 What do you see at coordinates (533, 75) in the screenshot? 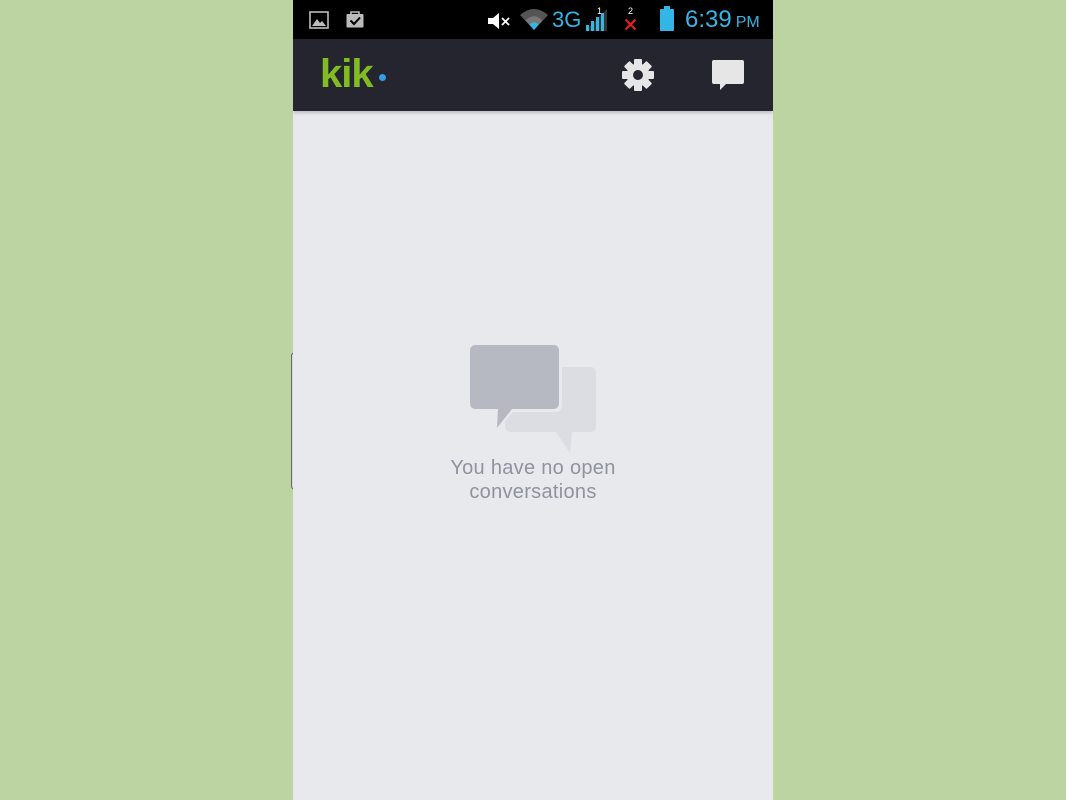
I see `app-header: kik` at bounding box center [533, 75].